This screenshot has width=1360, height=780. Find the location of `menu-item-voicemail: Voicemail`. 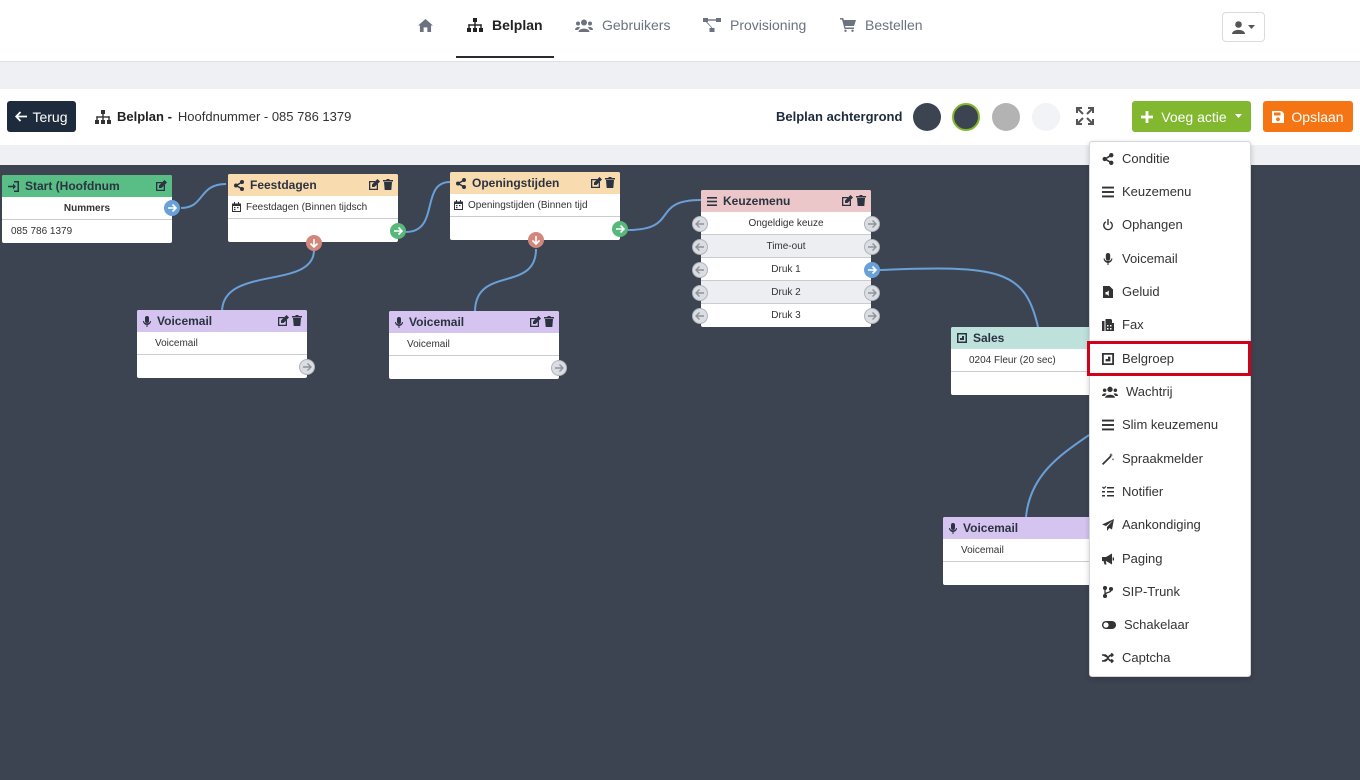

menu-item-voicemail: Voicemail is located at coordinates (1170, 258).